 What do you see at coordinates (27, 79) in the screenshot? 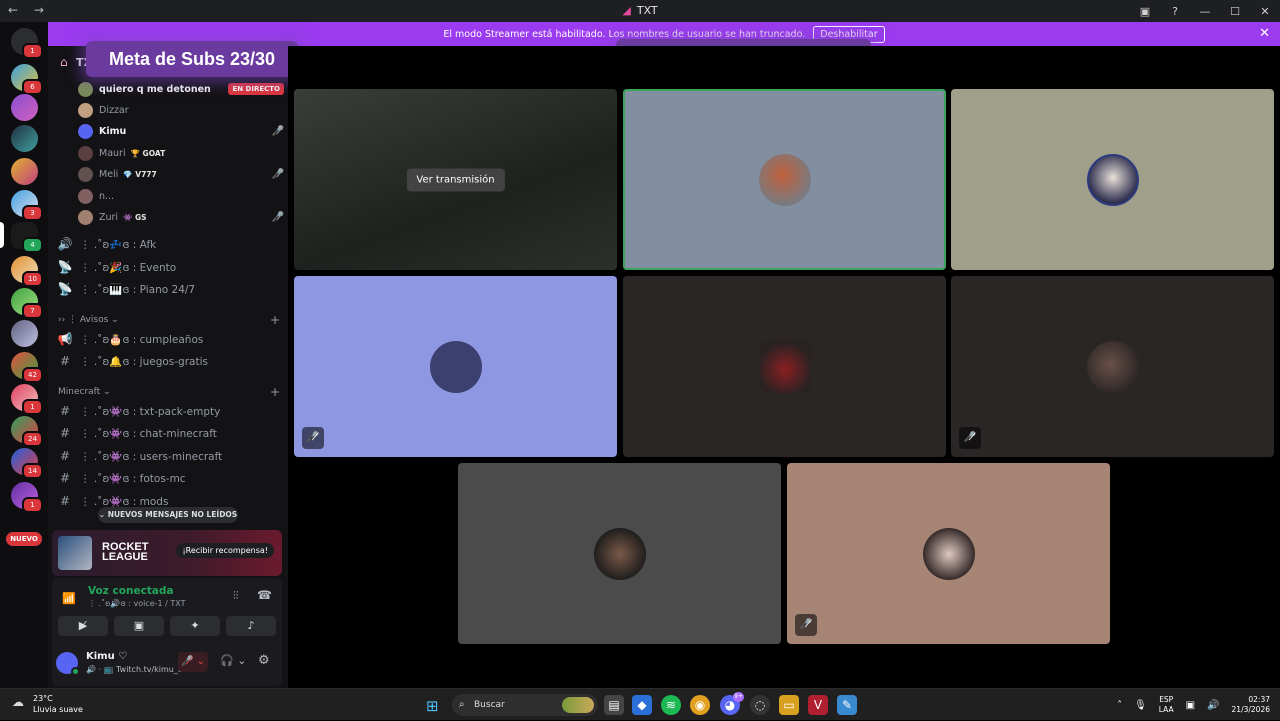
I see `server-icon: 6` at bounding box center [27, 79].